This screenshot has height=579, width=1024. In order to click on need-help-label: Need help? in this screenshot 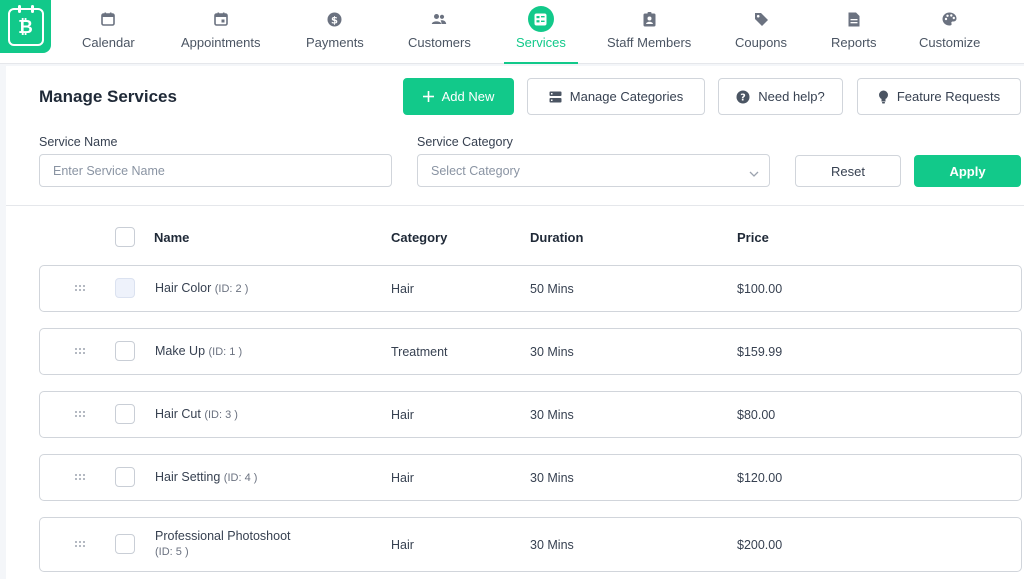, I will do `click(791, 96)`.